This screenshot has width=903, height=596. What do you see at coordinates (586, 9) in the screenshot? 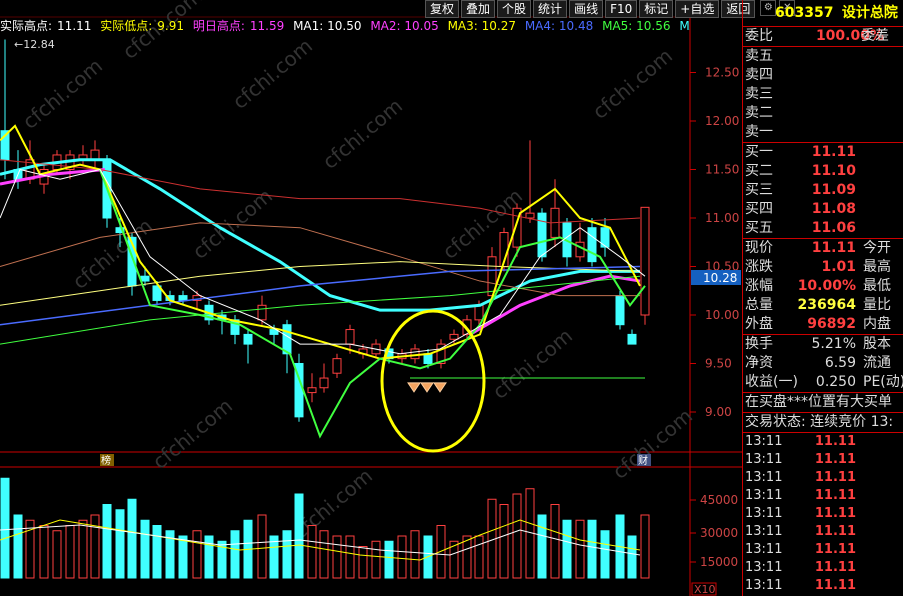
I see `draw-line-button: 画线` at bounding box center [586, 9].